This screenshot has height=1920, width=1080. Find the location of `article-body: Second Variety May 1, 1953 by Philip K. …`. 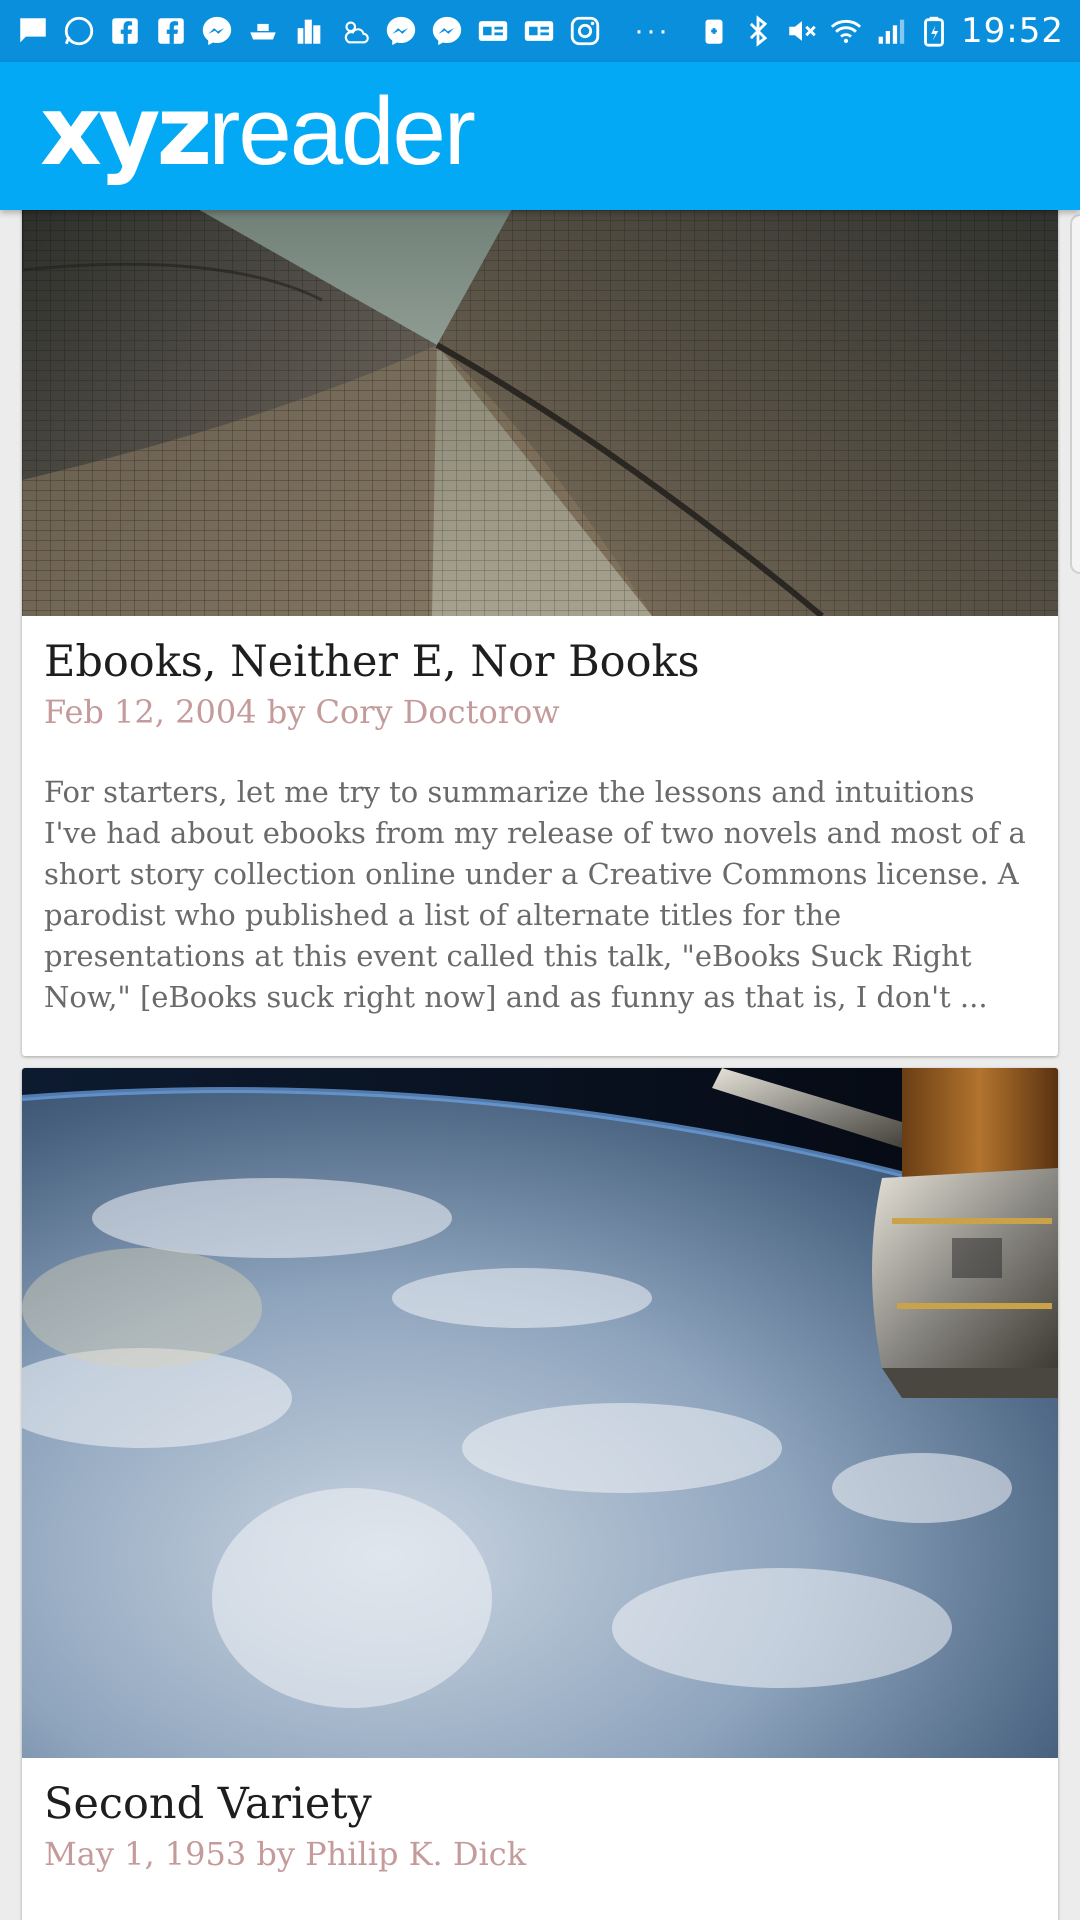

article-body: Second Variety May 1, 1953 by Philip K. … is located at coordinates (540, 1817).